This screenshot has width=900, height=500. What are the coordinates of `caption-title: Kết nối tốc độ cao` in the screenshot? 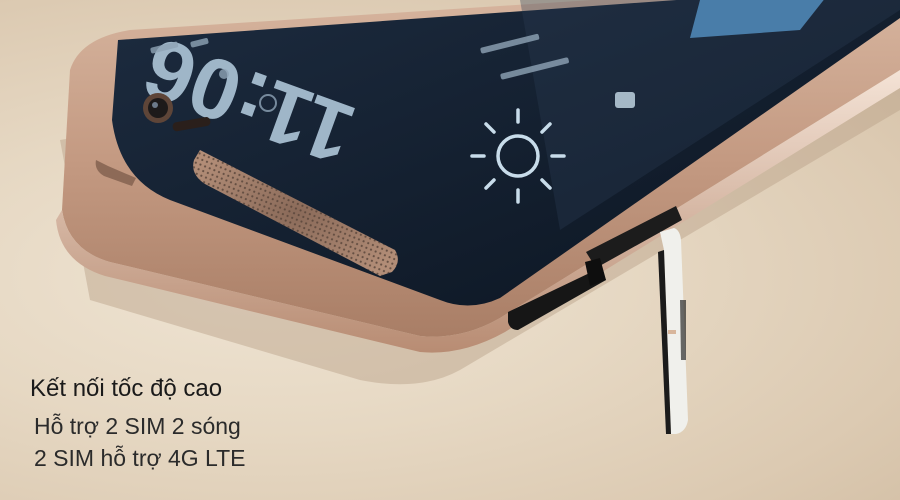 It's located at (126, 388).